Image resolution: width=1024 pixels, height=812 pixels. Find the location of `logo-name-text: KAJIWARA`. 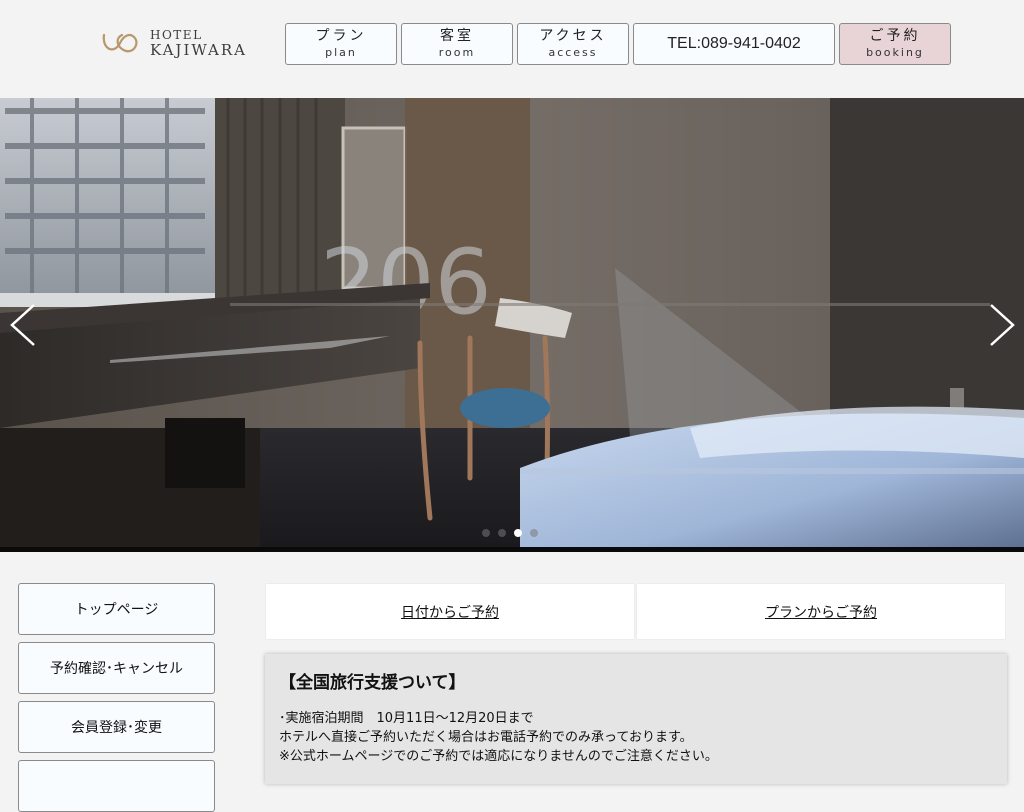

logo-name-text: KAJIWARA is located at coordinates (198, 49).